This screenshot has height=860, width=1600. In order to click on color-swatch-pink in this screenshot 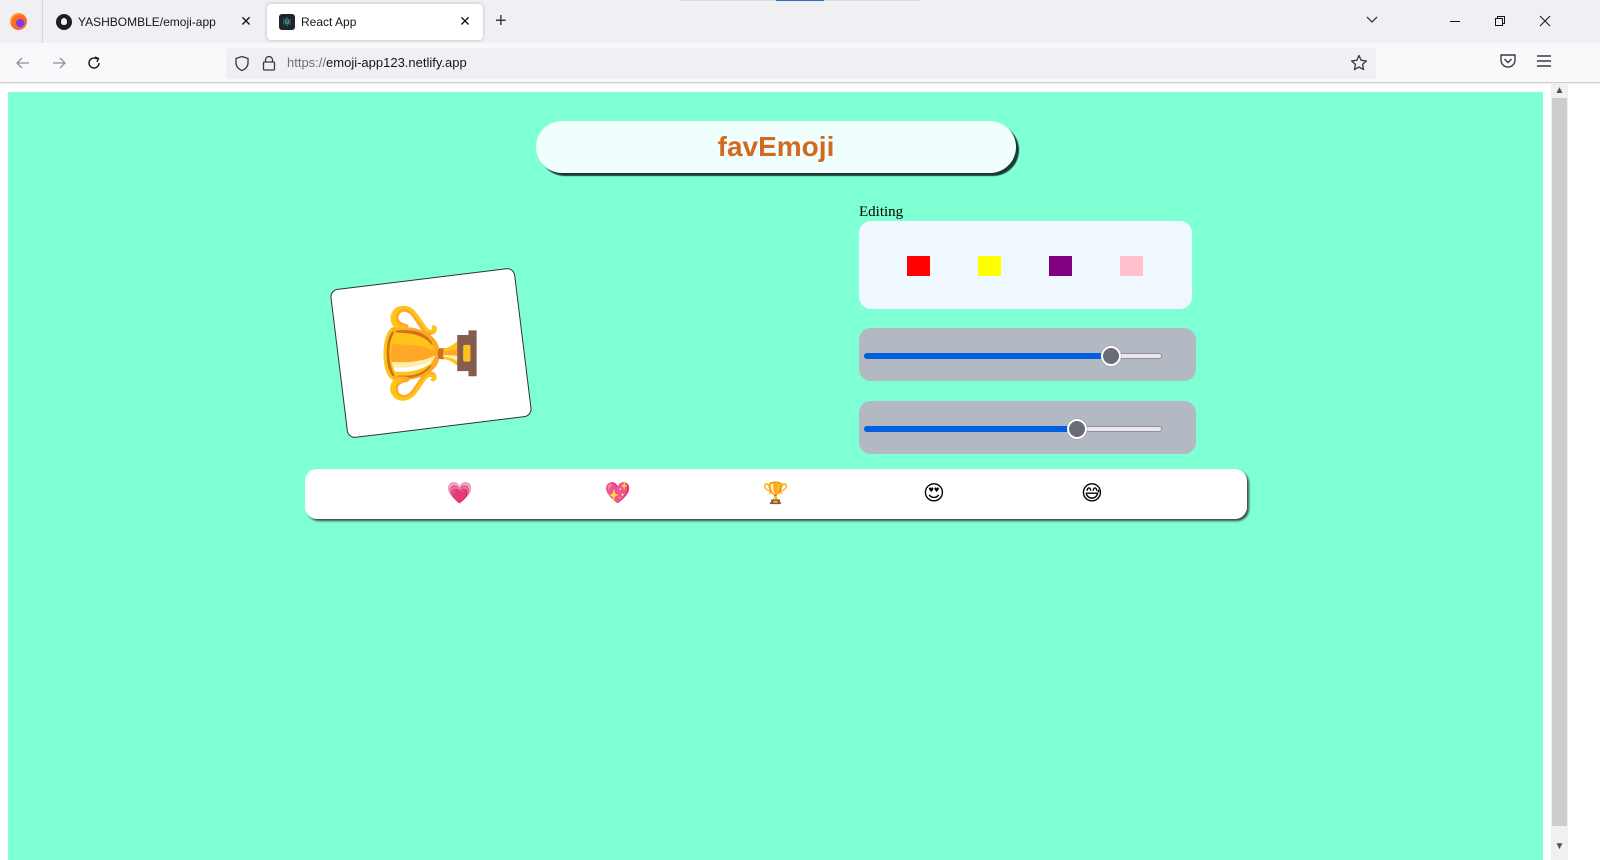, I will do `click(1131, 266)`.